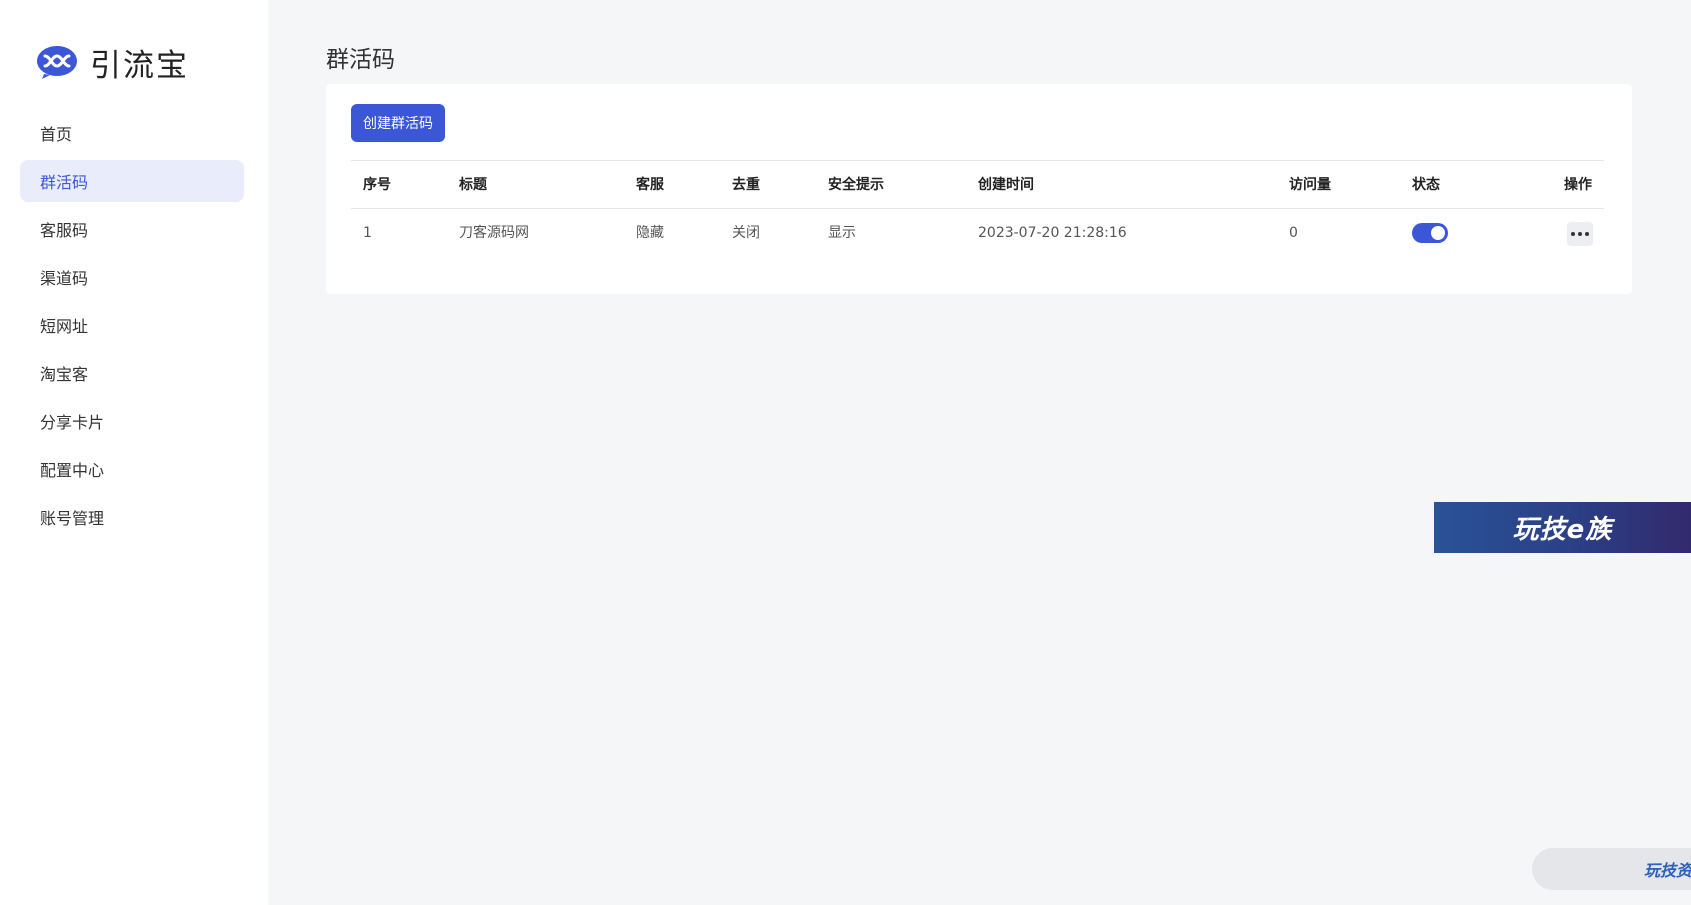  I want to click on sidebar-item-label: 客服码, so click(64, 230).